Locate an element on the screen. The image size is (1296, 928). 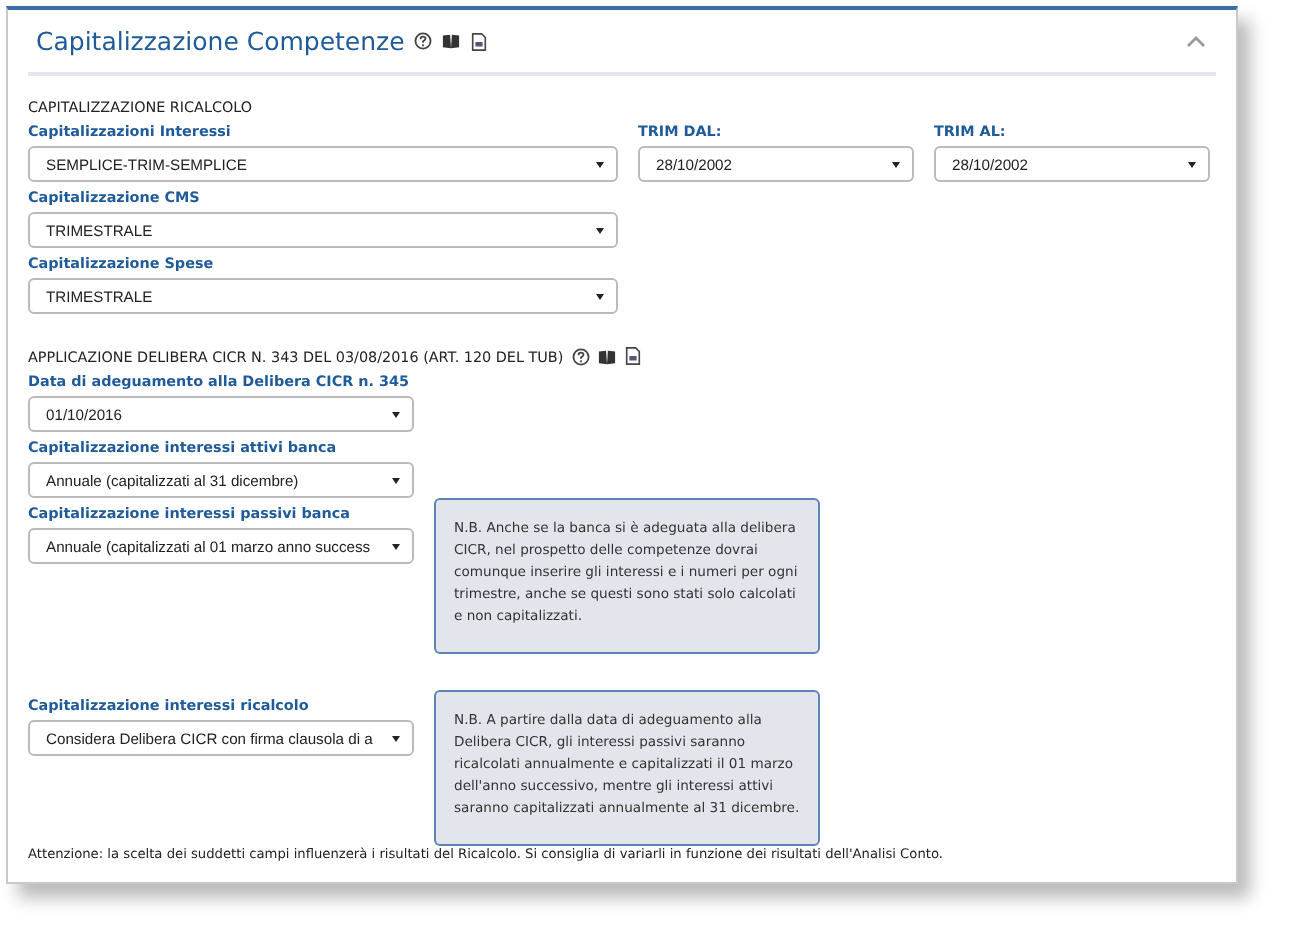
panel-title: Capitalizzazione Competenze is located at coordinates (220, 41).